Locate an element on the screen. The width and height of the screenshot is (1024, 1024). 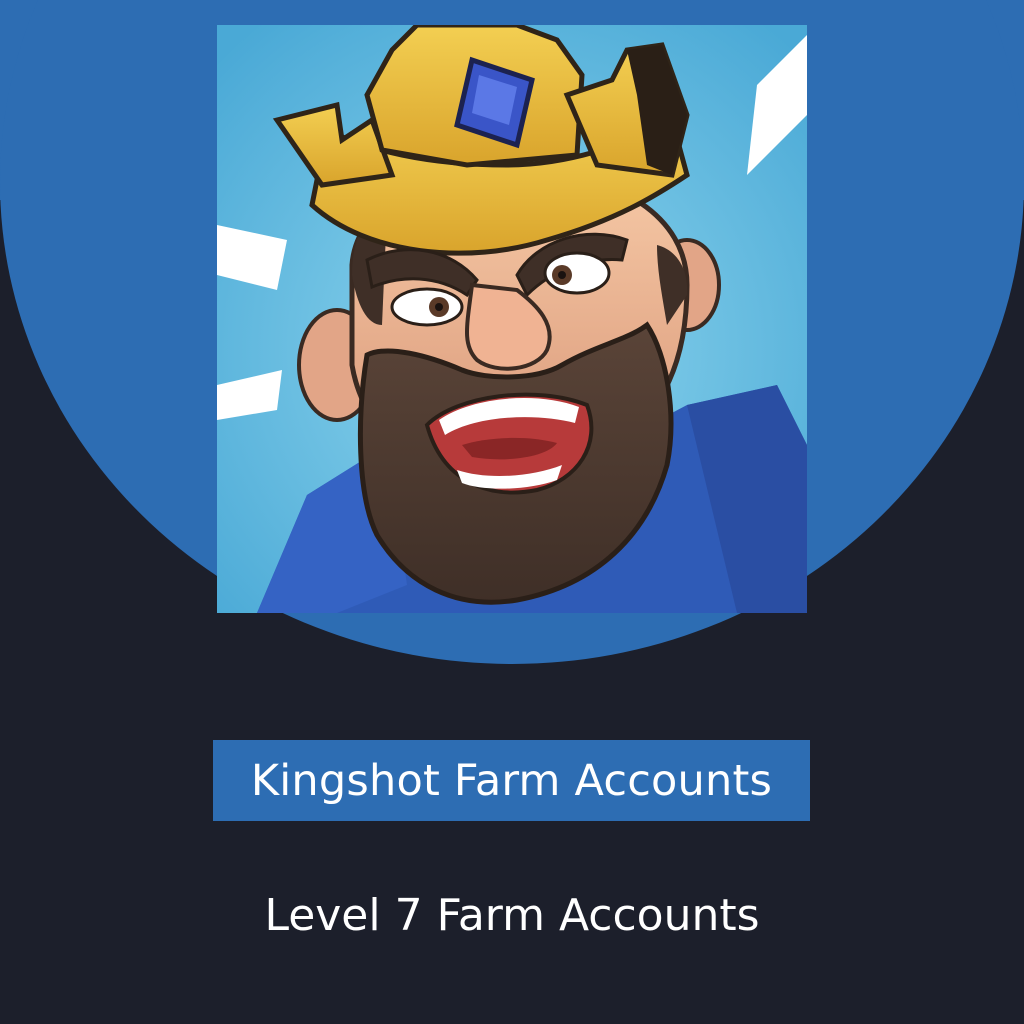
product-title-banner: Kingshot Farm Accounts is located at coordinates (511, 780).